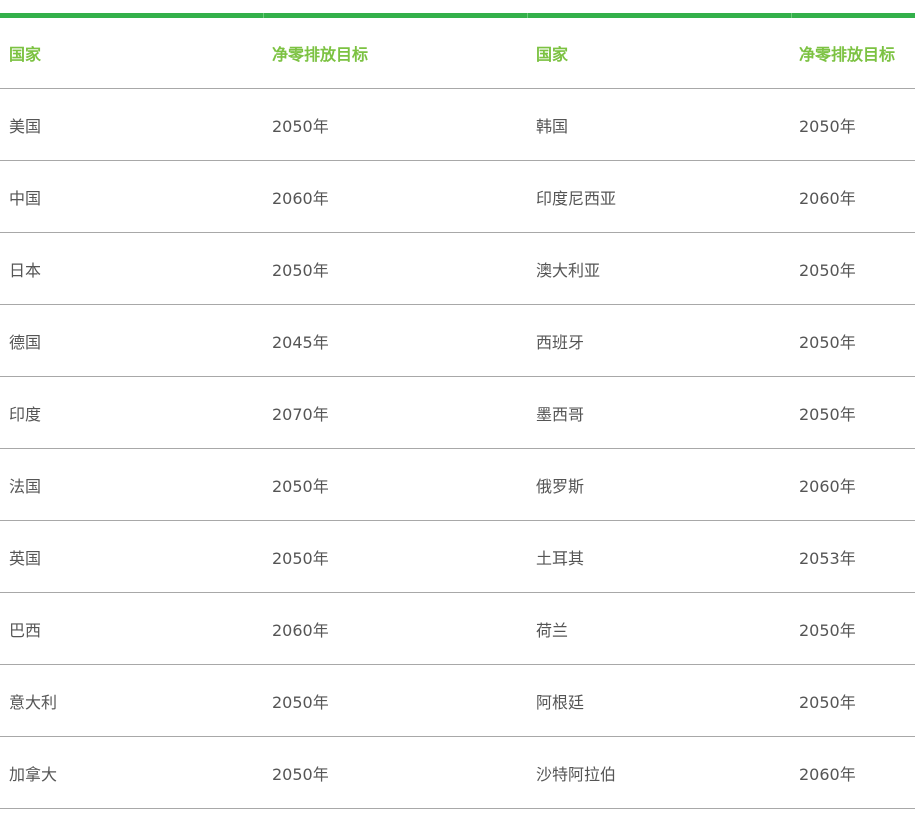 This screenshot has width=915, height=825. I want to click on country-cell: 墨西哥, so click(658, 412).